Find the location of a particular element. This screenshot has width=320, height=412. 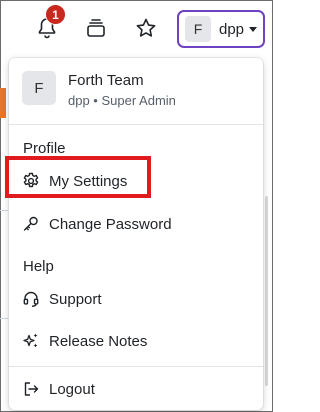

notification-badge: 1 is located at coordinates (55, 14).